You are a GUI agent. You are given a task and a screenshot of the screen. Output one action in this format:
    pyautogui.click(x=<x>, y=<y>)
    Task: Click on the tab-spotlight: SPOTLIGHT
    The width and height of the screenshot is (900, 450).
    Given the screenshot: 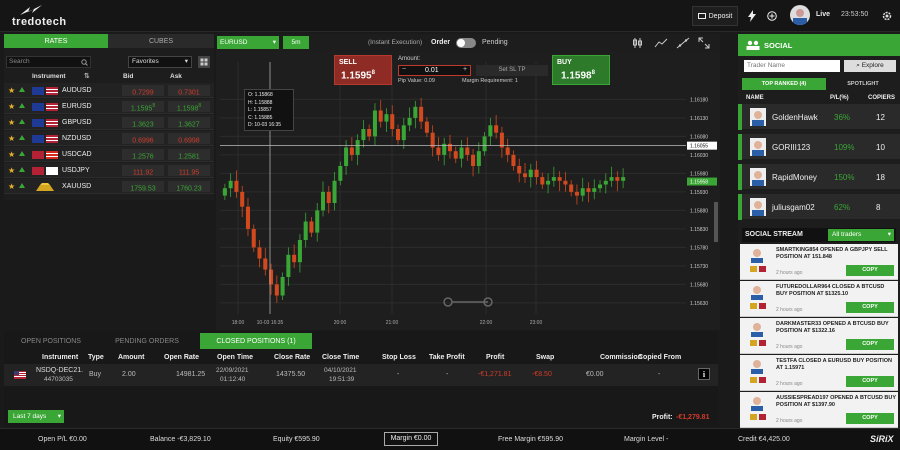 What is the action you would take?
    pyautogui.click(x=863, y=84)
    